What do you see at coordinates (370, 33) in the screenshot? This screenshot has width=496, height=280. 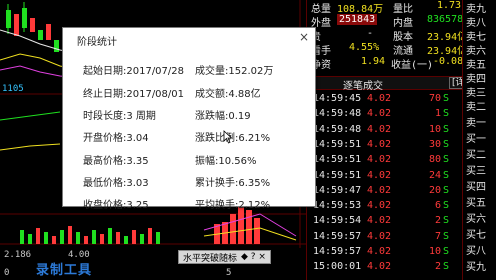 I see `quote-value: -` at bounding box center [370, 33].